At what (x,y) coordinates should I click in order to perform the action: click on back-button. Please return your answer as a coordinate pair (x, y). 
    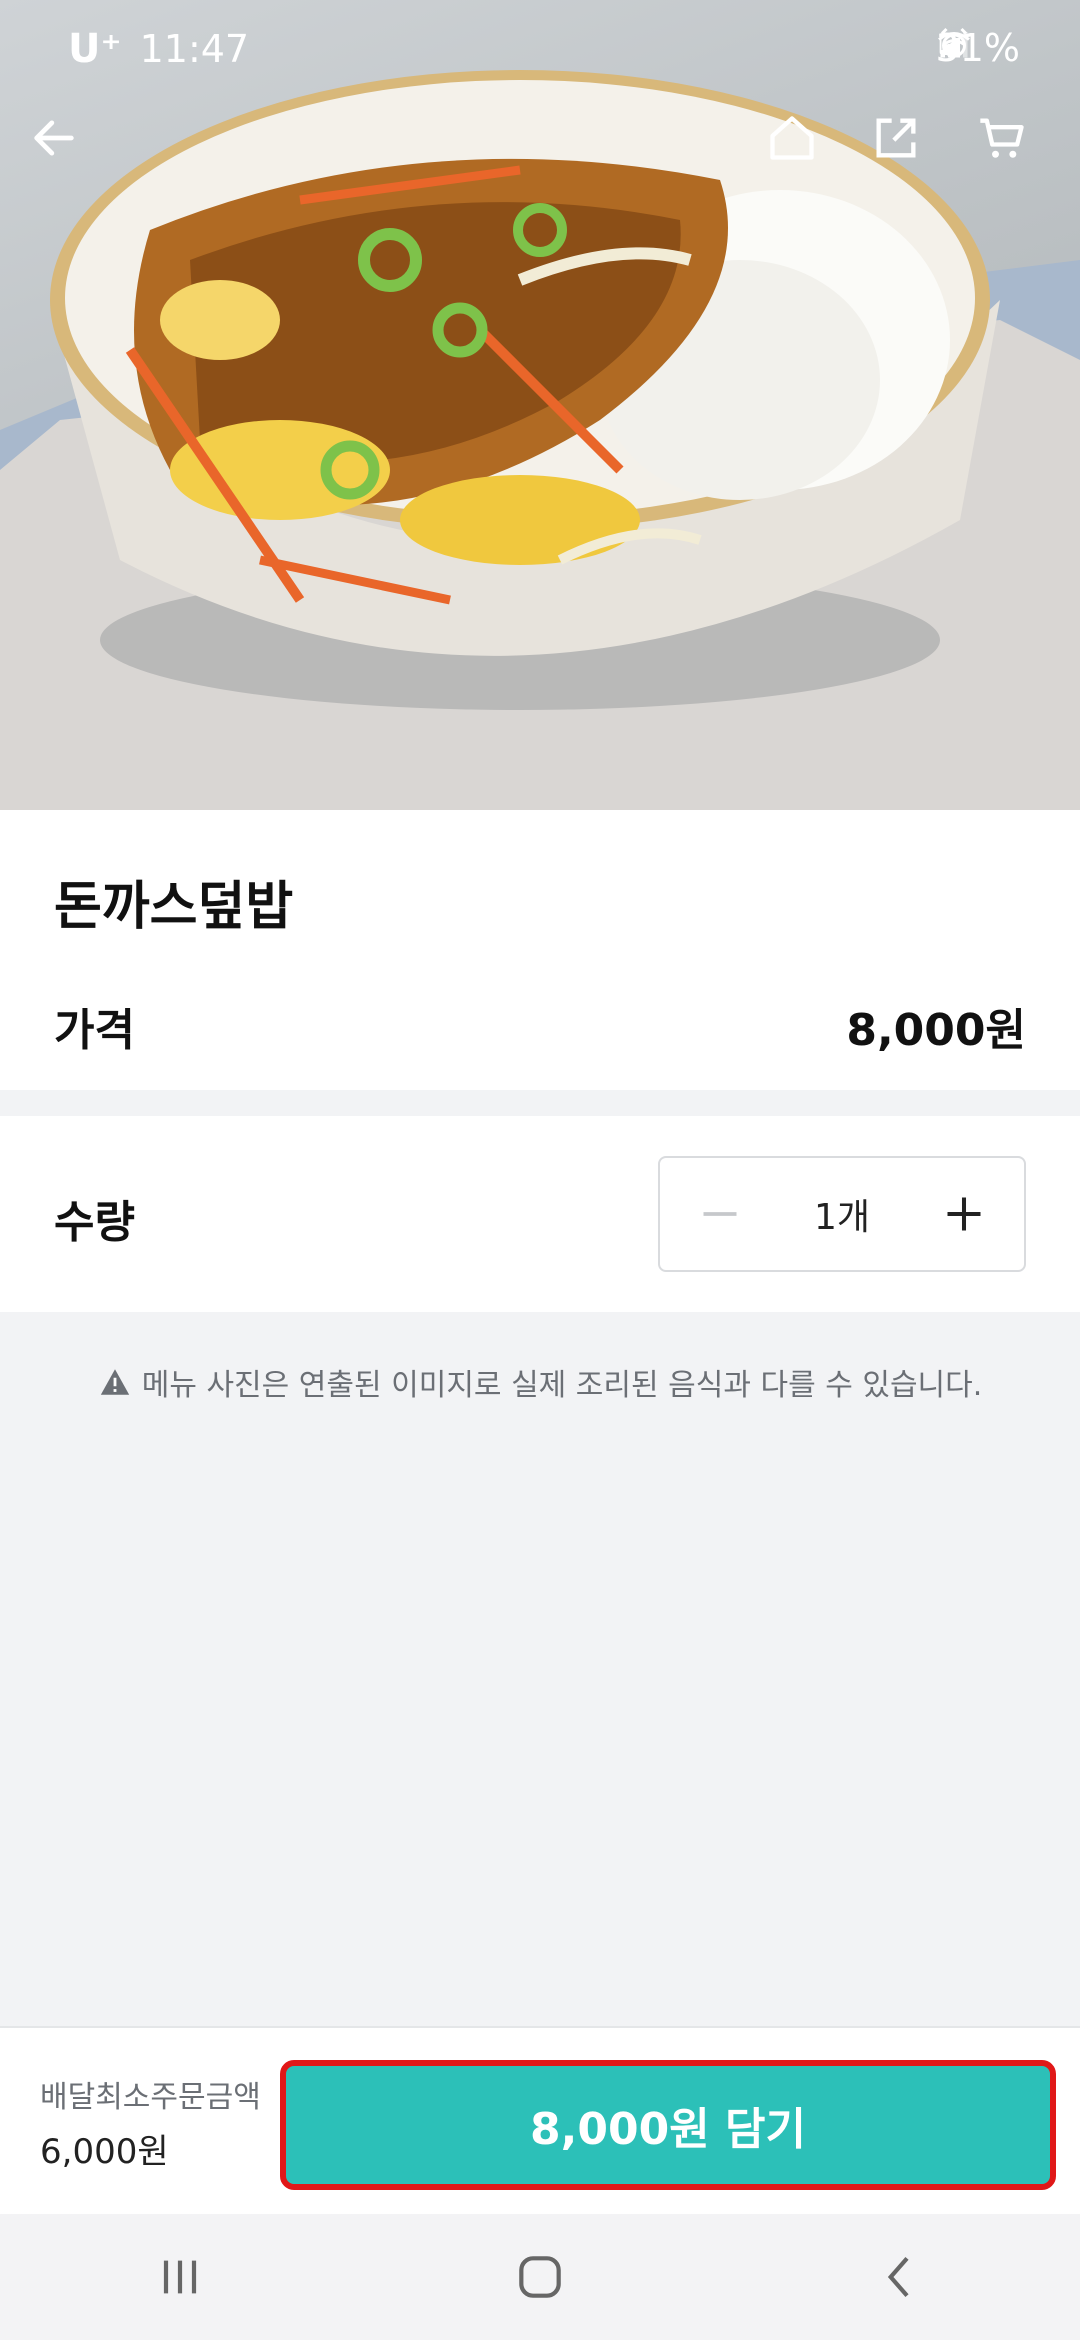
    Looking at the image, I should click on (66, 150).